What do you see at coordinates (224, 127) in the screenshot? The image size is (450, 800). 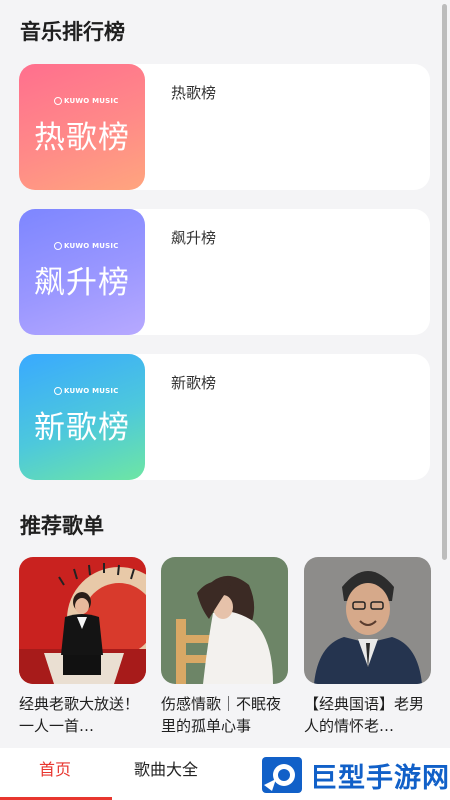 I see `chart-card-hot: KUWO MUSIC 热歌榜 热歌榜` at bounding box center [224, 127].